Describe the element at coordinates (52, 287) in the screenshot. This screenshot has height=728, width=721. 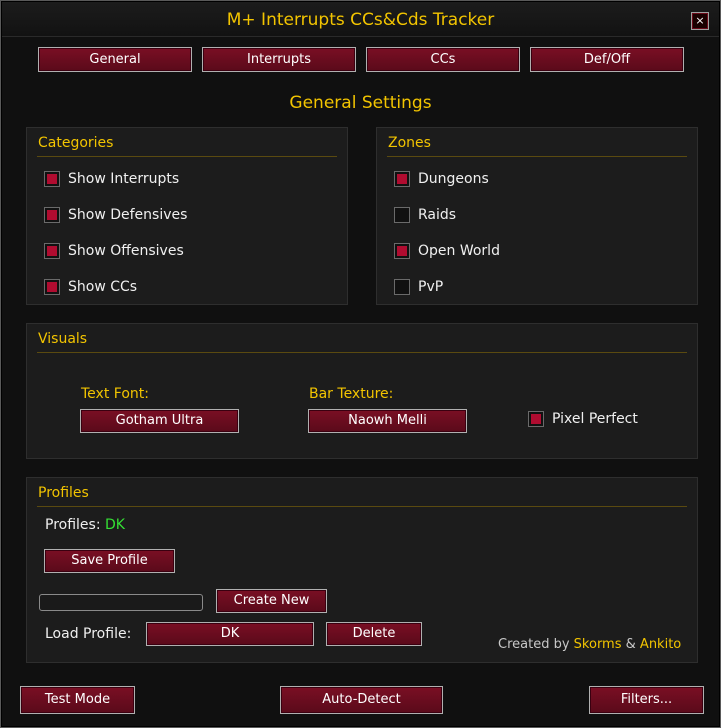
I see `show-ccs-checkbox` at that location.